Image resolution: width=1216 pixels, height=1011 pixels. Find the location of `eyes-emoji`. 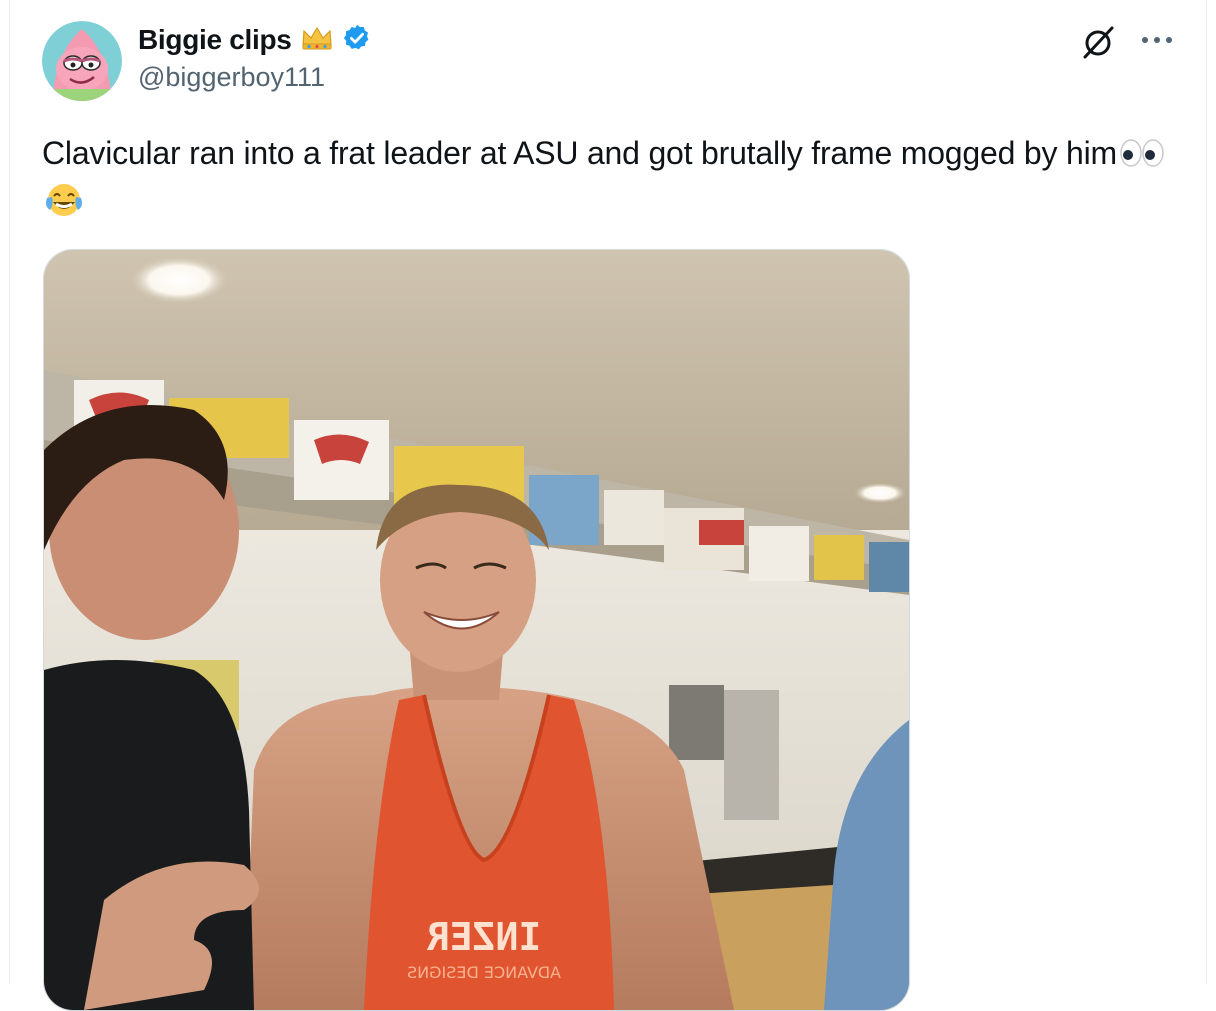

eyes-emoji is located at coordinates (1142, 157).